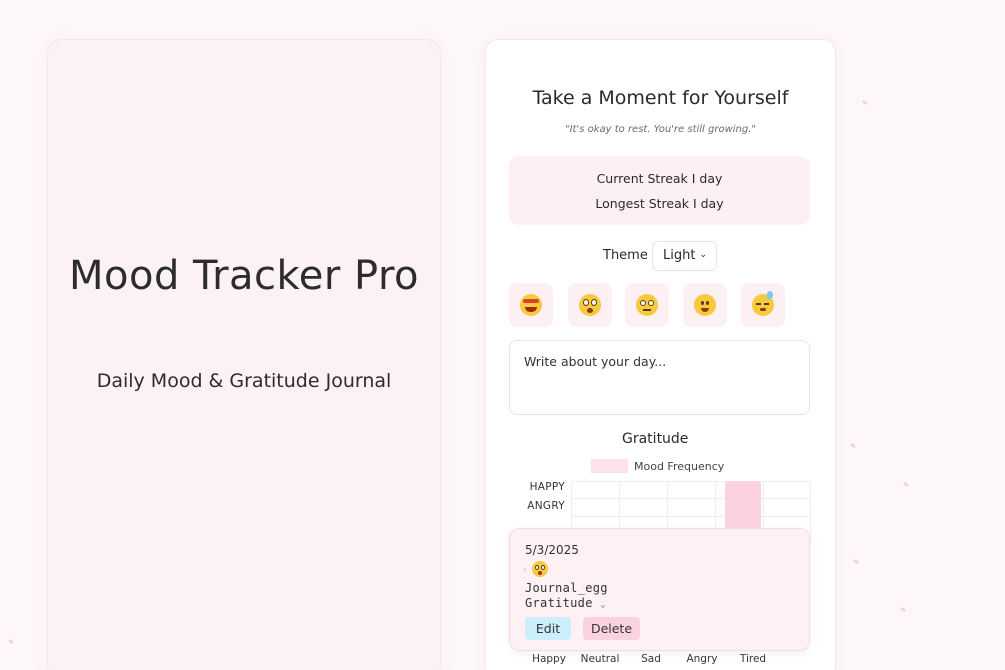  Describe the element at coordinates (651, 659) in the screenshot. I see `x-tick-label: Sad` at that location.